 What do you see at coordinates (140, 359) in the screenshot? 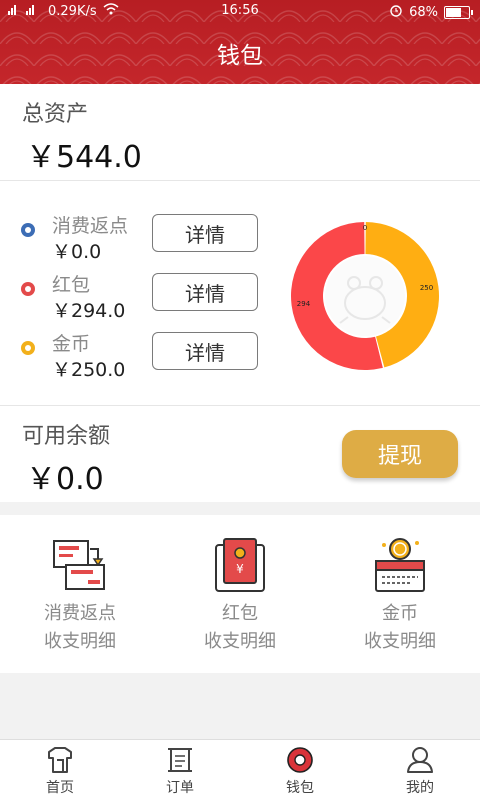
I see `asset-row-gold-coin: 金币 ￥250.0 详情` at bounding box center [140, 359].